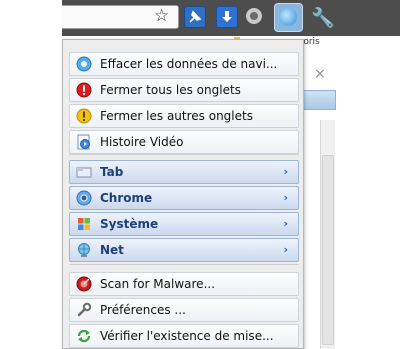  Describe the element at coordinates (84, 116) in the screenshot. I see `warning-icon` at that location.